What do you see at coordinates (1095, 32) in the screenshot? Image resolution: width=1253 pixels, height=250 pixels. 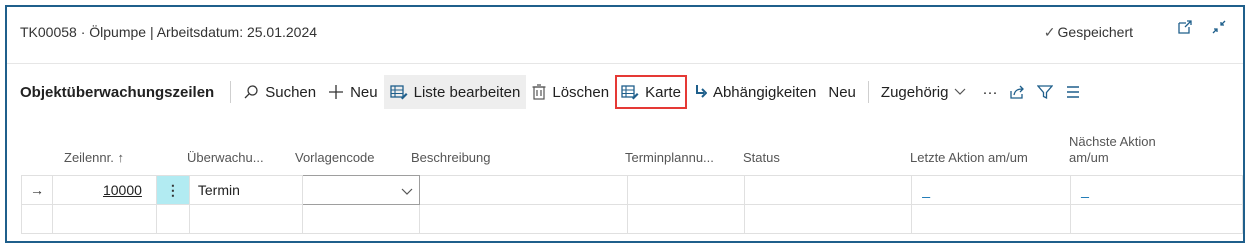 I see `saved-label: Gespeichert` at bounding box center [1095, 32].